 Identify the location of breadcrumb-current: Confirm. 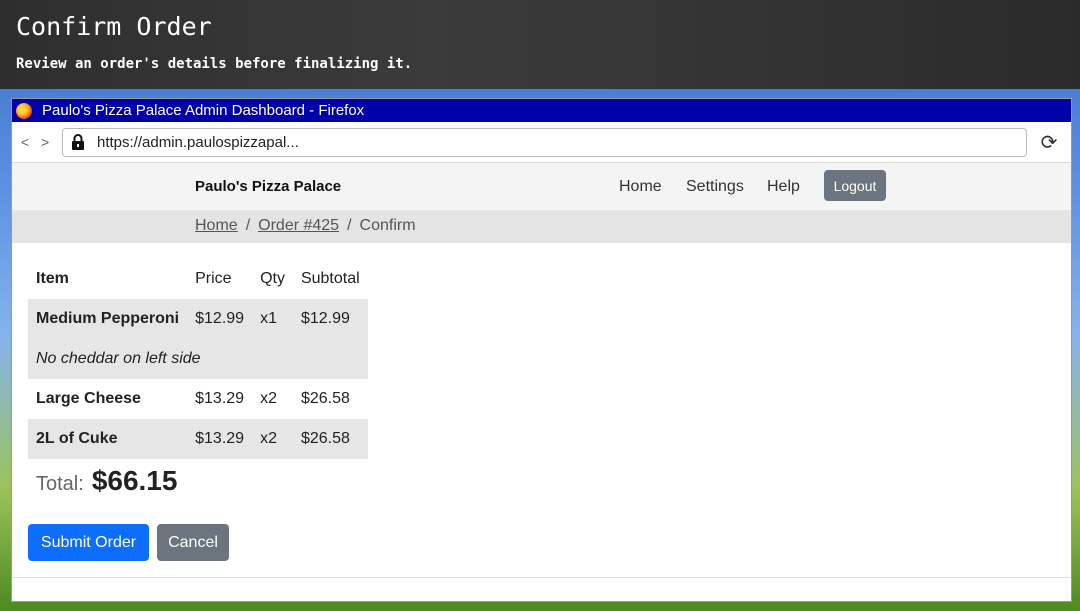
(387, 225).